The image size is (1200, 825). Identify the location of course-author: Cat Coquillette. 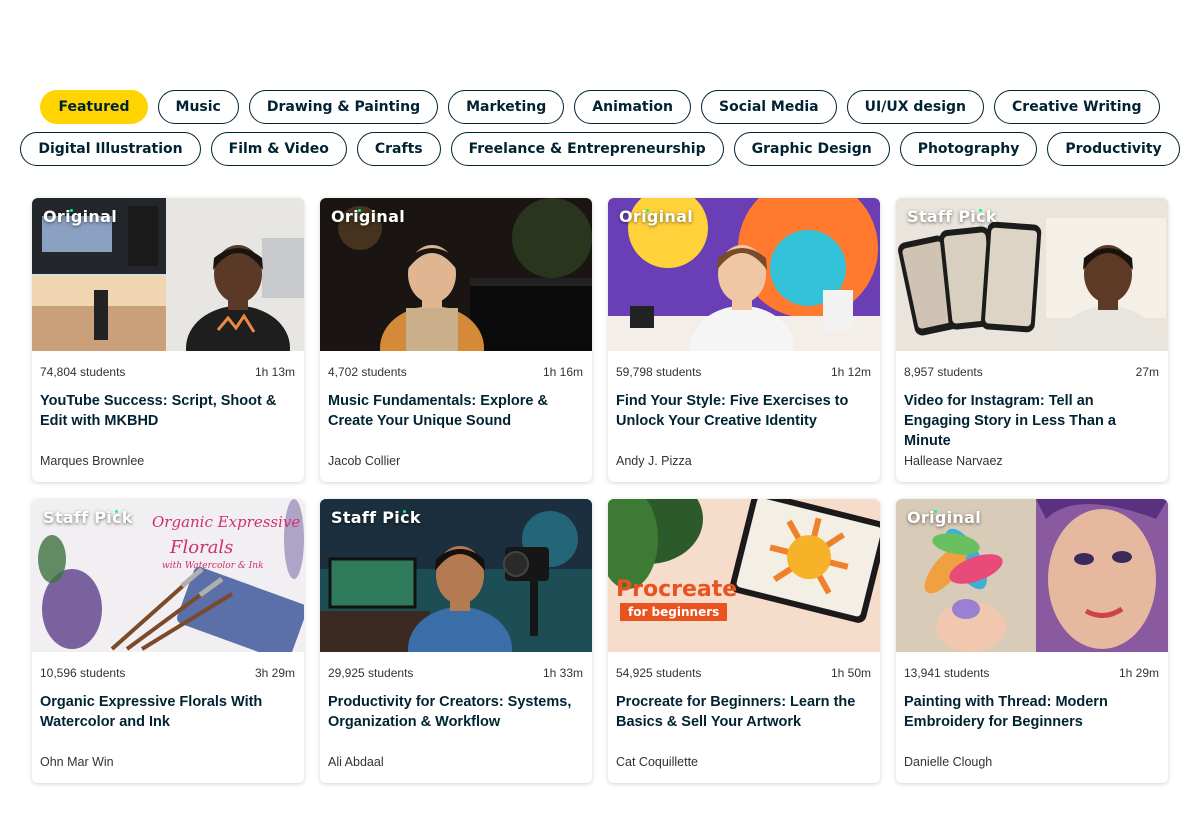
(657, 762).